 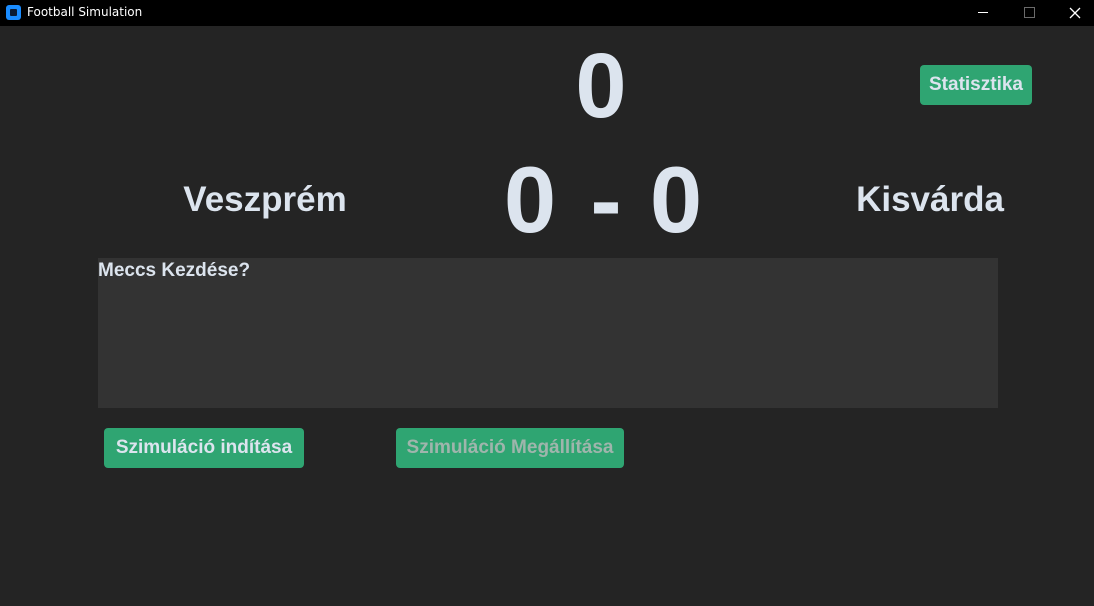 I want to click on title-bar: Football Simulation, so click(x=547, y=13).